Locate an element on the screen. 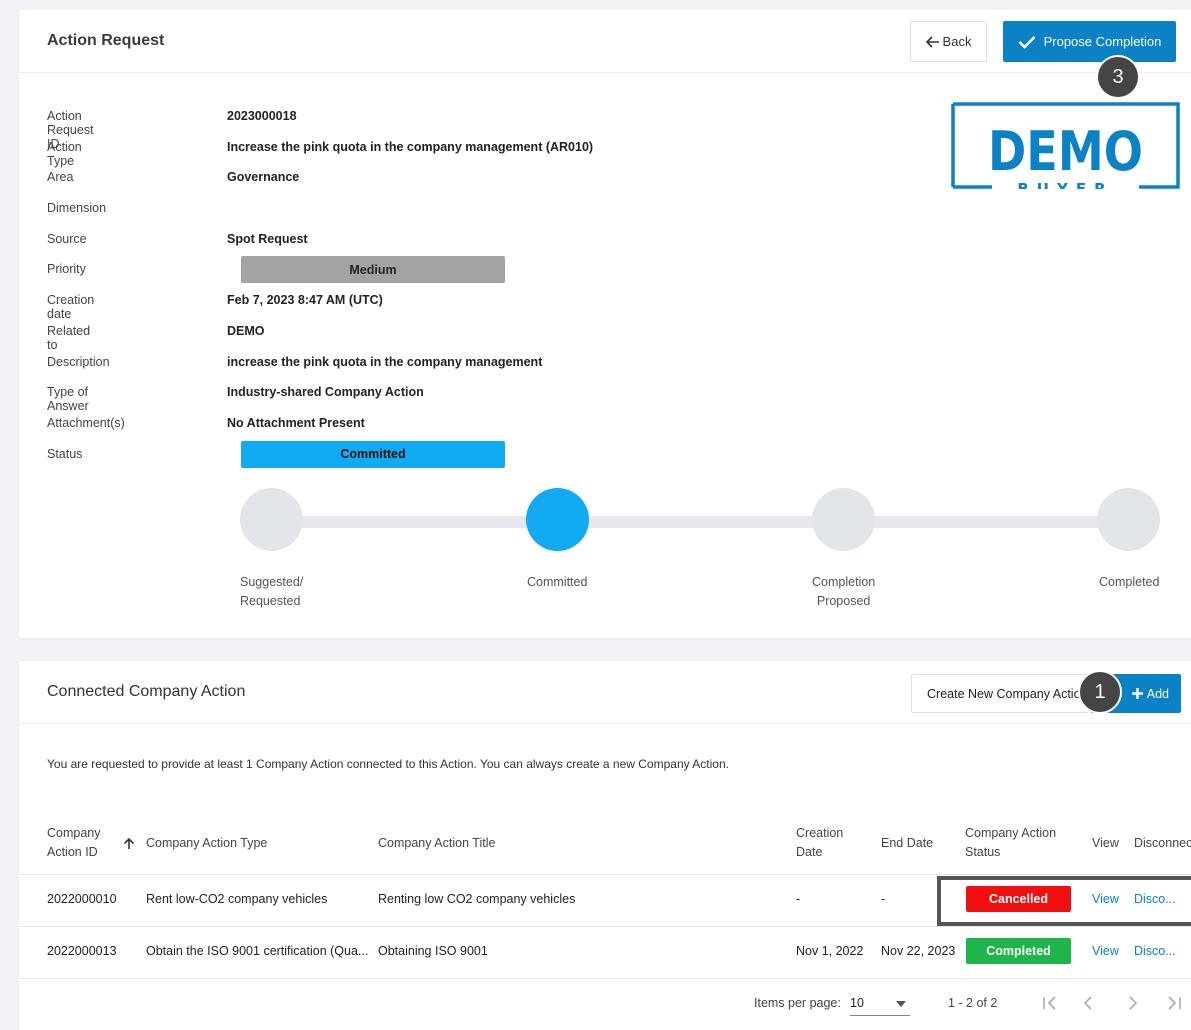 Image resolution: width=1191 pixels, height=1030 pixels. col-header-creation: Creation Date is located at coordinates (819, 843).